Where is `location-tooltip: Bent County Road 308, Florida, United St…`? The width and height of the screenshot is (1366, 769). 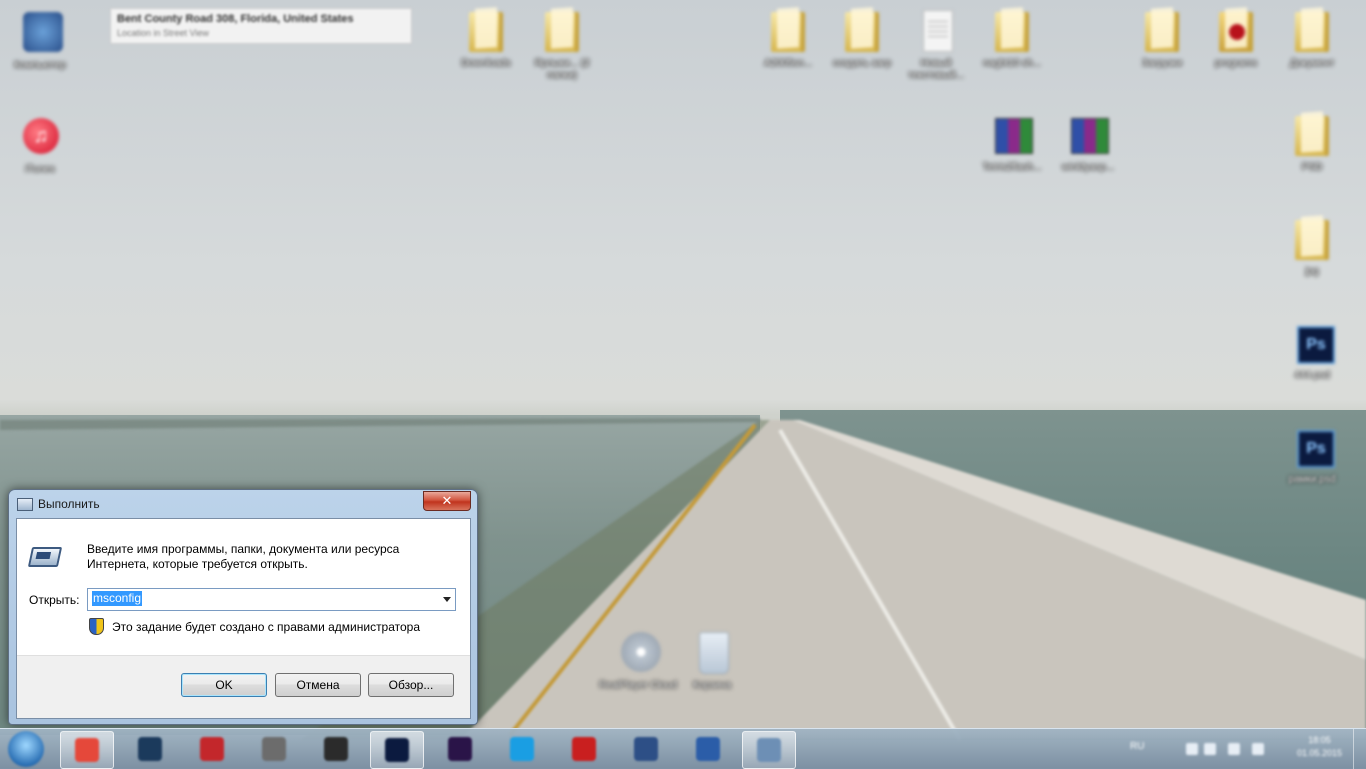
location-tooltip: Bent County Road 308, Florida, United St… is located at coordinates (261, 26).